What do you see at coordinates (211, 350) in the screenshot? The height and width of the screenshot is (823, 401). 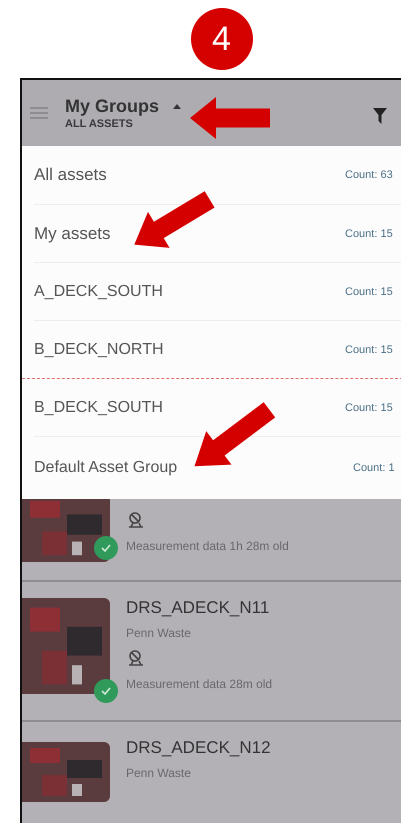 I see `group-menu-item: B_DECK_NORTH Count: 15` at bounding box center [211, 350].